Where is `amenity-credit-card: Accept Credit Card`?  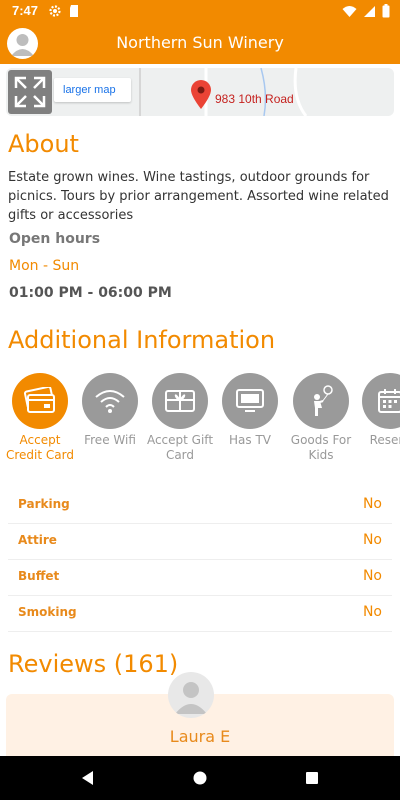 amenity-credit-card: Accept Credit Card is located at coordinates (40, 417).